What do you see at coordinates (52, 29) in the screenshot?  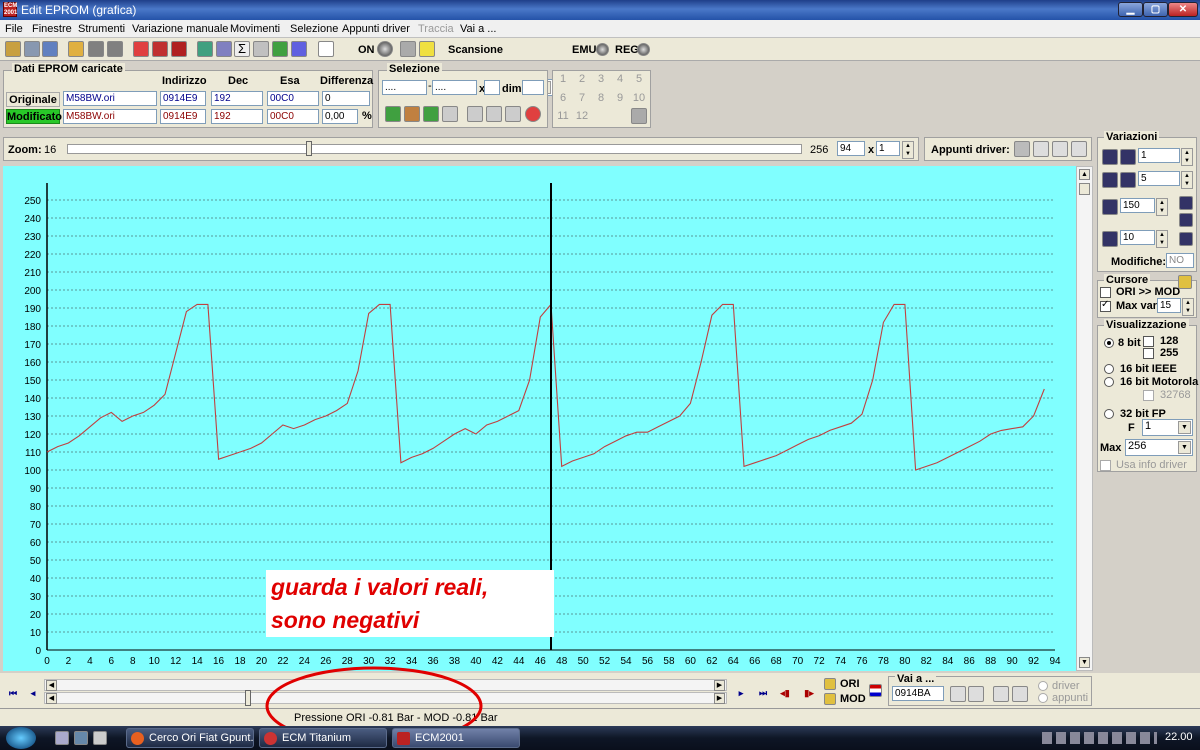 I see `menu-finestre: Finestre` at bounding box center [52, 29].